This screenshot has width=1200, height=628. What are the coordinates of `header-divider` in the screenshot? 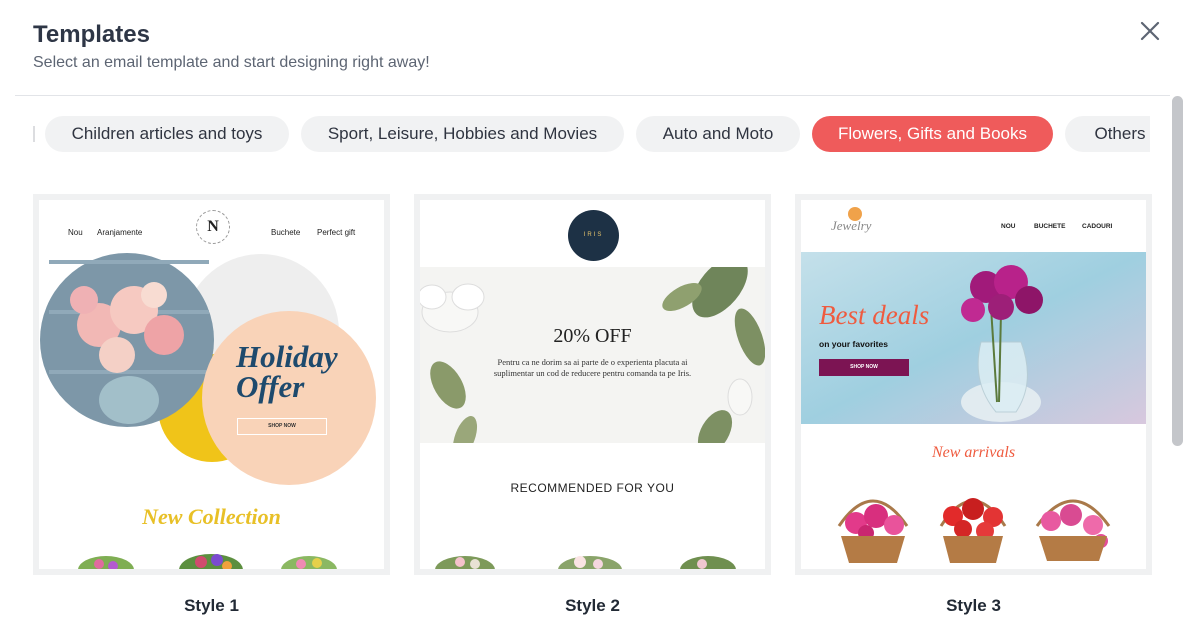 It's located at (592, 95).